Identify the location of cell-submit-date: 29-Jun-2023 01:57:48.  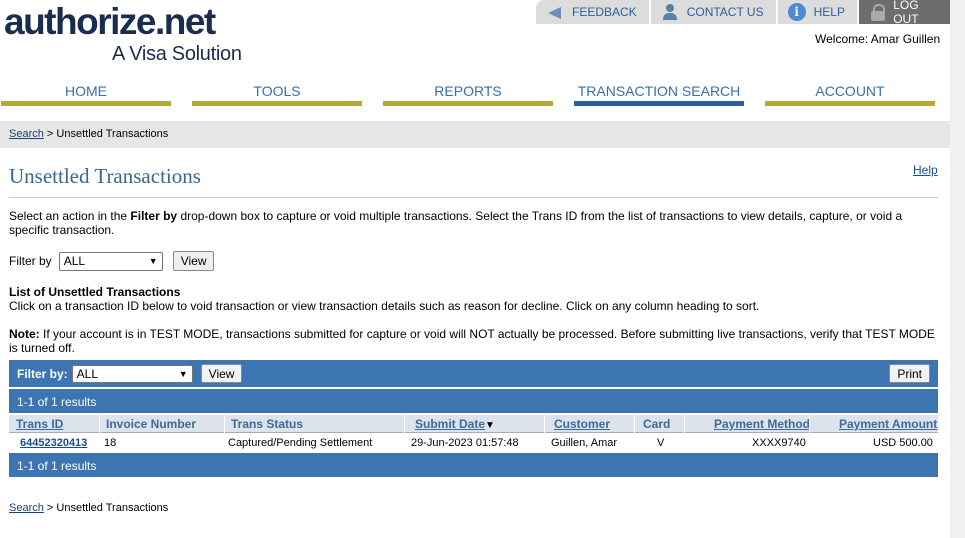
(465, 443).